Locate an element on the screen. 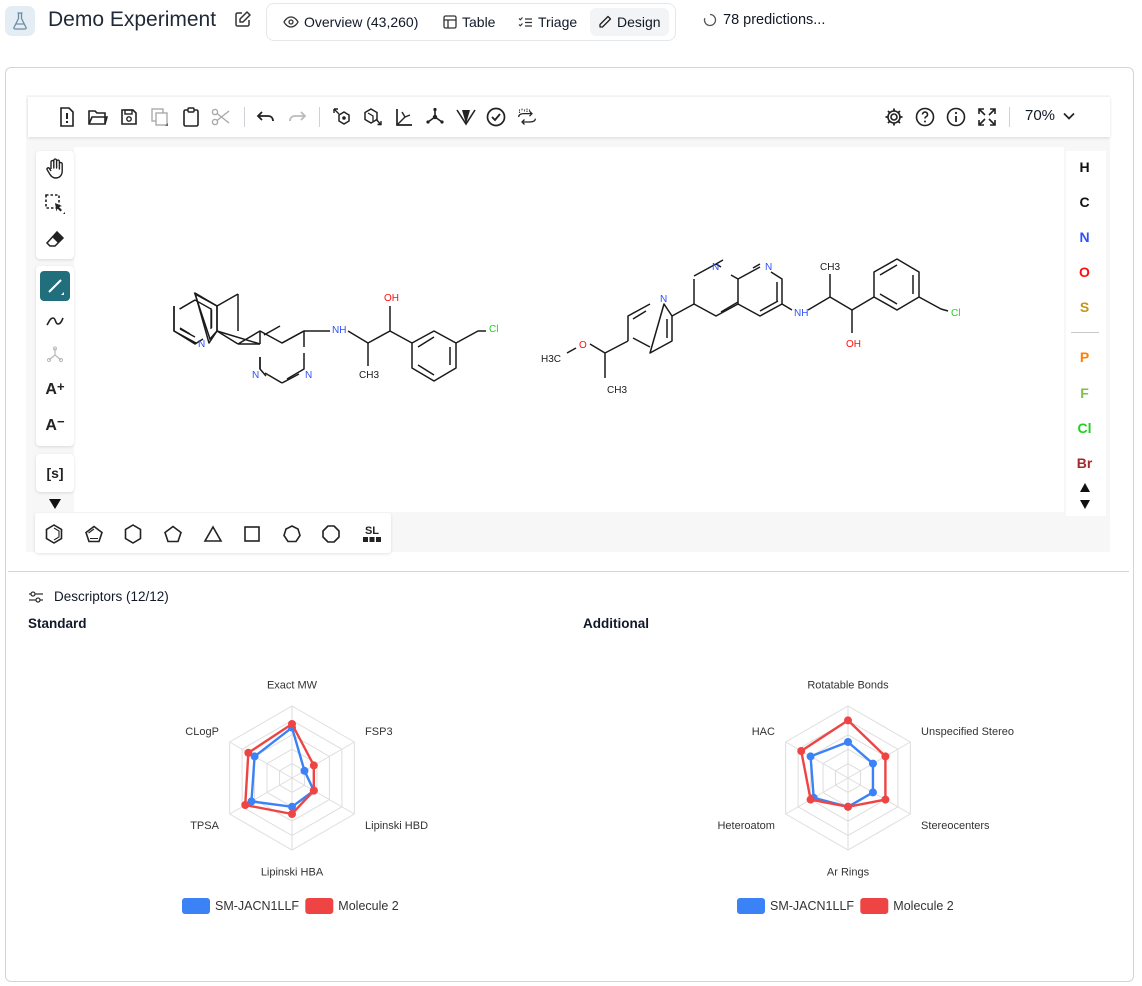 The height and width of the screenshot is (986, 1142). analyse-icon is located at coordinates (527, 117).